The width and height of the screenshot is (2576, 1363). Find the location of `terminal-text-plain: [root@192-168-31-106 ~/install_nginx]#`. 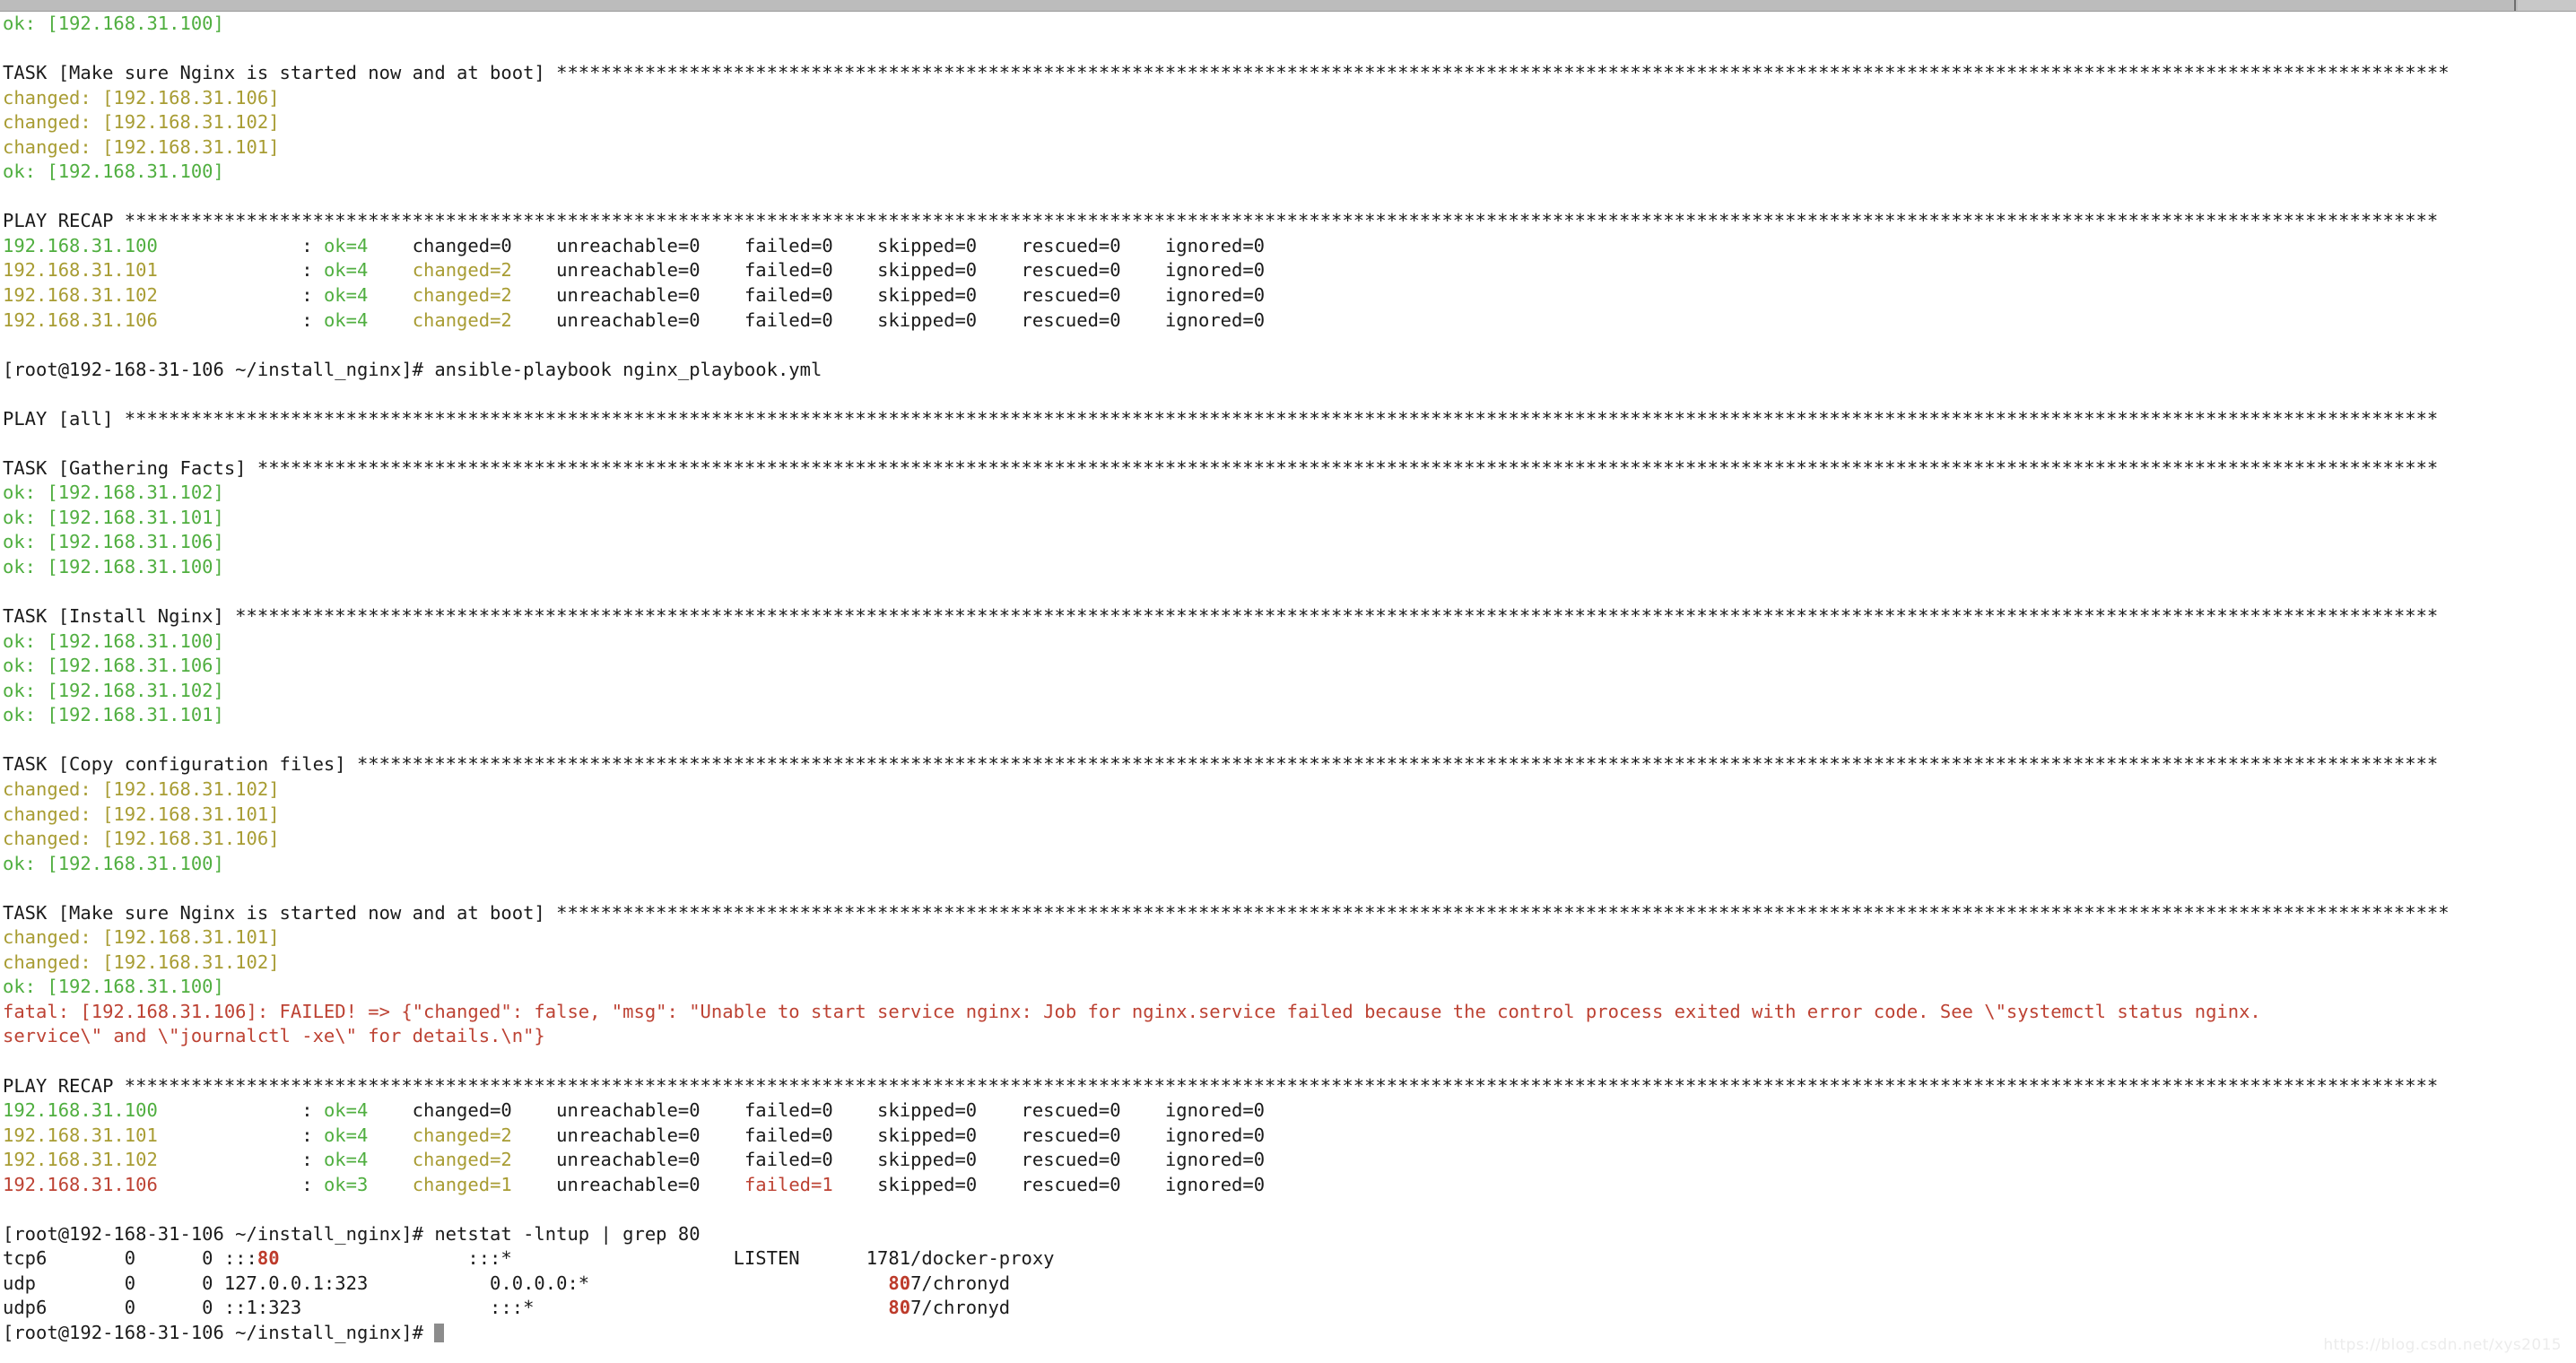

terminal-text-plain: [root@192-168-31-106 ~/install_nginx]# is located at coordinates (219, 1332).